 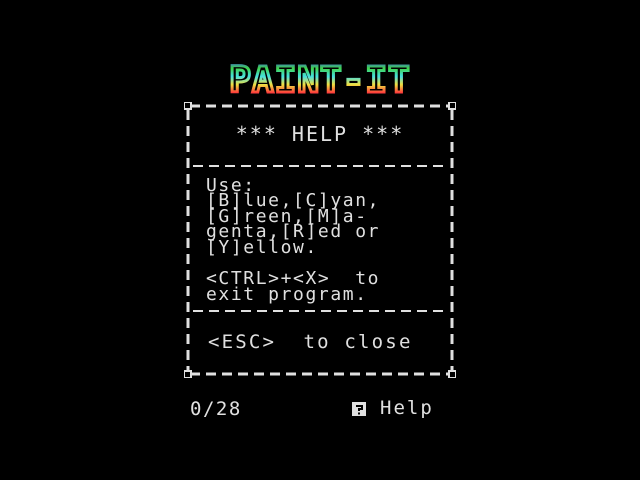 I want to click on app-logo: PAINT-IT, so click(x=320, y=81).